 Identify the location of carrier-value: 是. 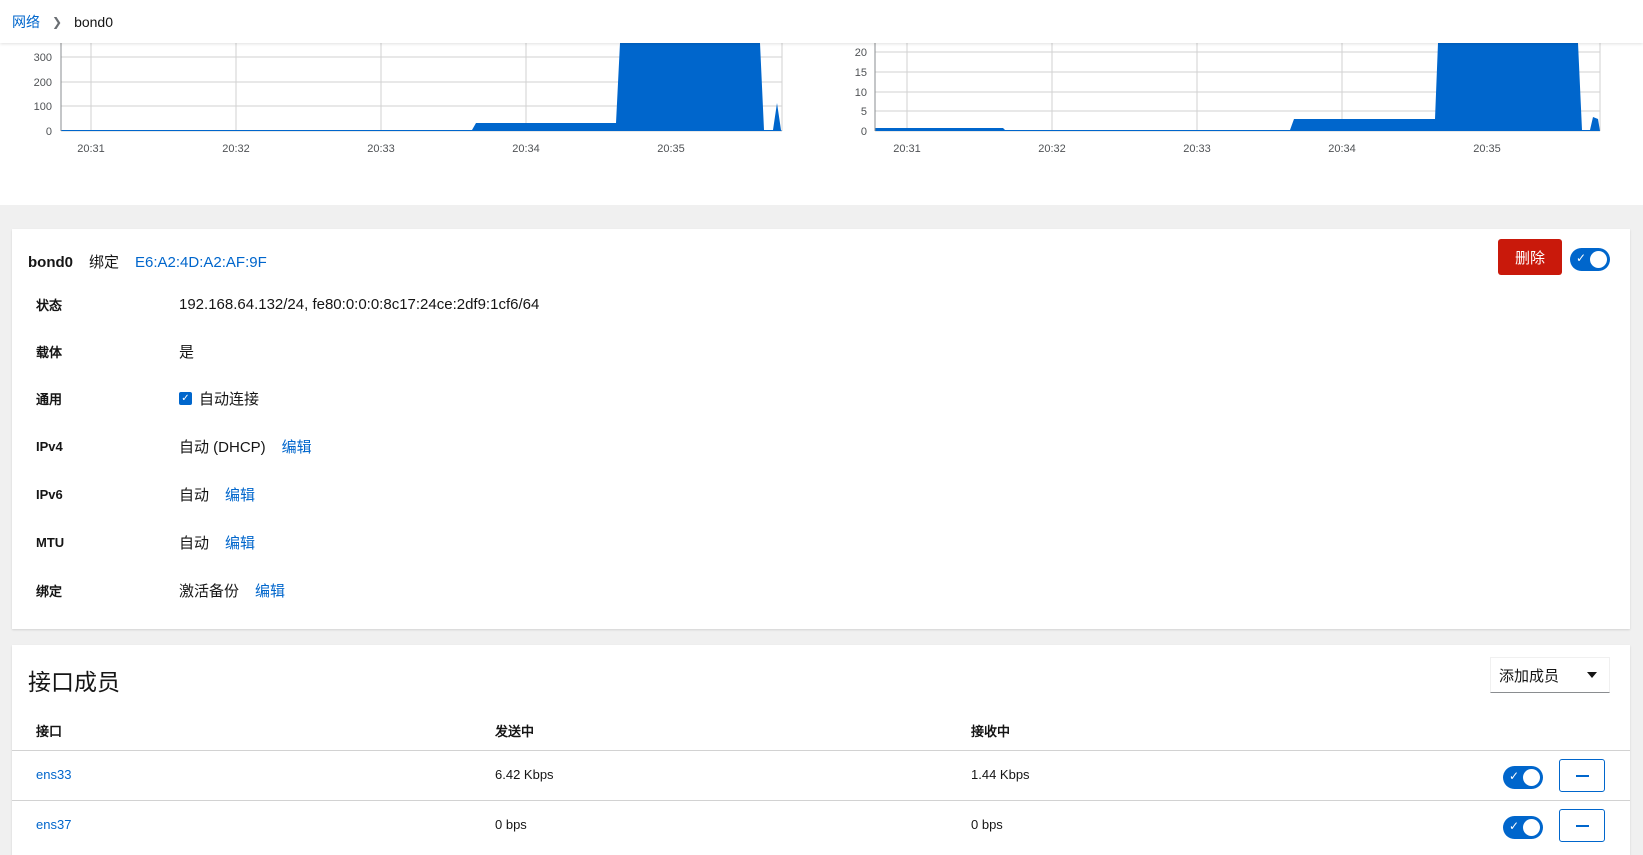
(187, 352).